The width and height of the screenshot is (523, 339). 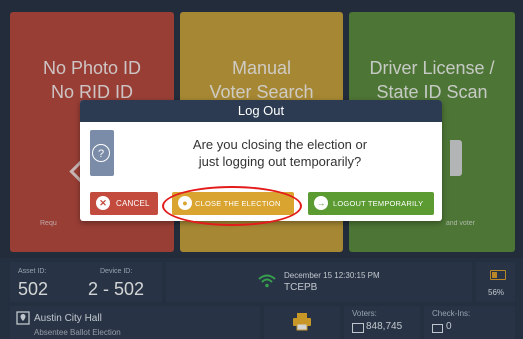 What do you see at coordinates (133, 203) in the screenshot?
I see `cancel-label: CANCEL` at bounding box center [133, 203].